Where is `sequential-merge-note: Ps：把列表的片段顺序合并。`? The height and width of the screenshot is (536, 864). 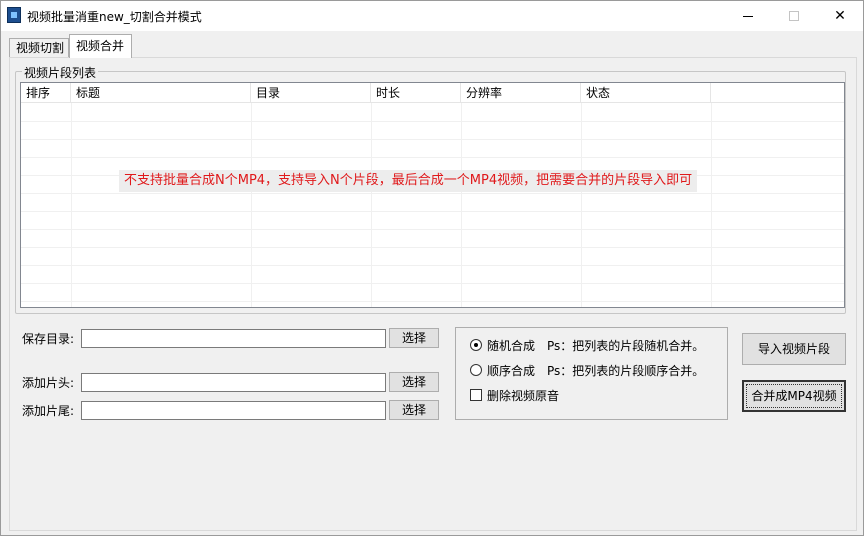
sequential-merge-note: Ps：把列表的片段顺序合并。 is located at coordinates (626, 371).